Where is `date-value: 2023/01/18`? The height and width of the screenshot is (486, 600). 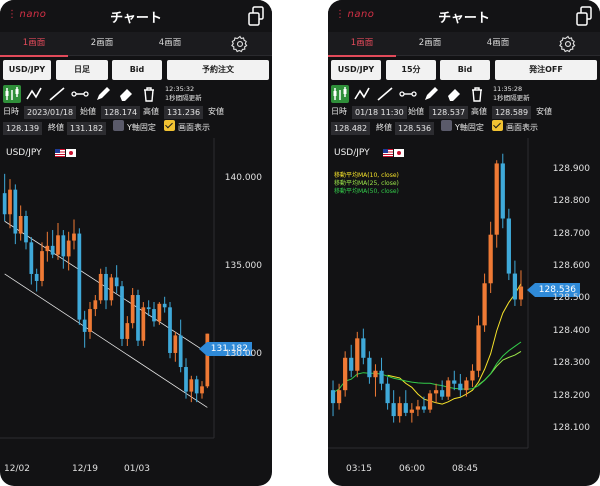
date-value: 2023/01/18 is located at coordinates (50, 112).